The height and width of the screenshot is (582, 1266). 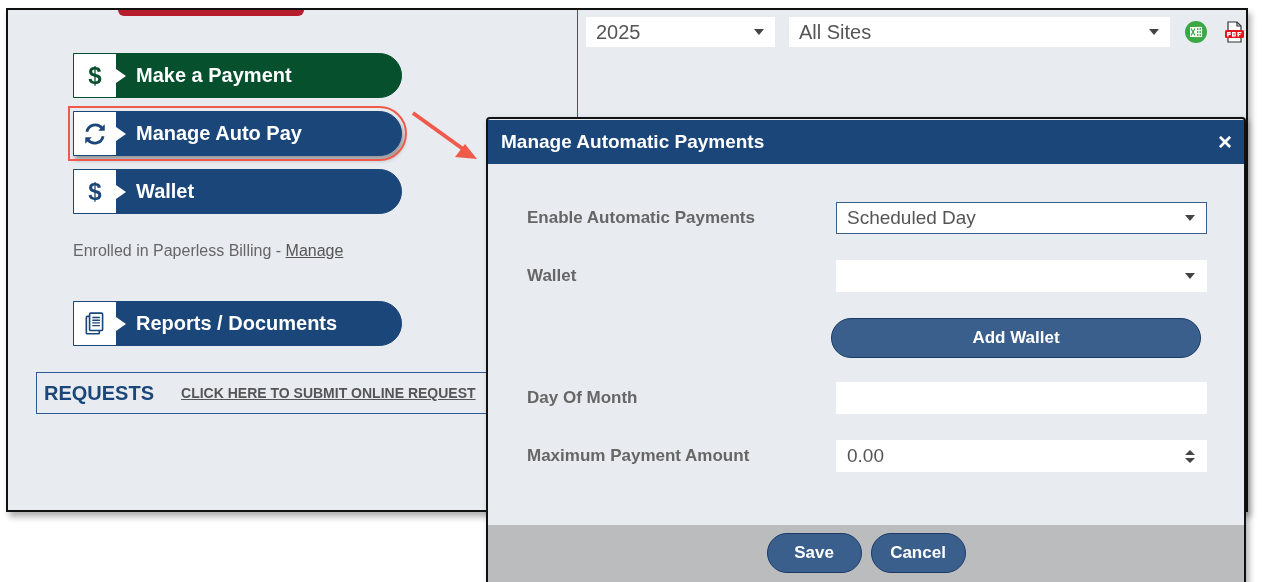 I want to click on requests-title: REQUESTS, so click(x=99, y=393).